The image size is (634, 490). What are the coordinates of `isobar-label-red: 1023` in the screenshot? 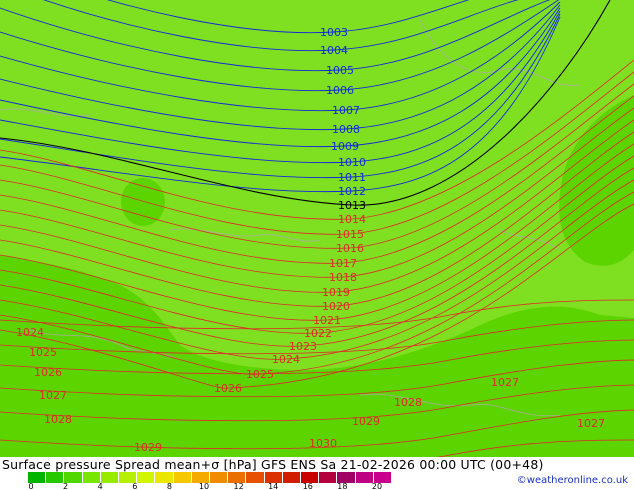 It's located at (303, 346).